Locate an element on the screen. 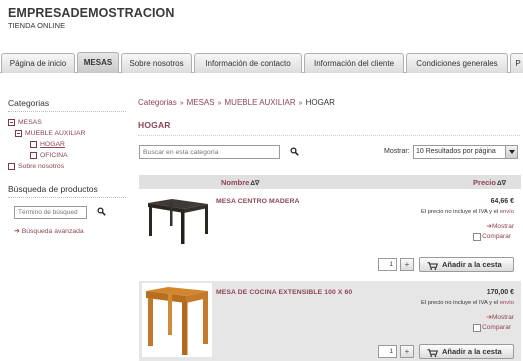 This screenshot has width=523, height=361. name-column-label: Nombre is located at coordinates (235, 182).